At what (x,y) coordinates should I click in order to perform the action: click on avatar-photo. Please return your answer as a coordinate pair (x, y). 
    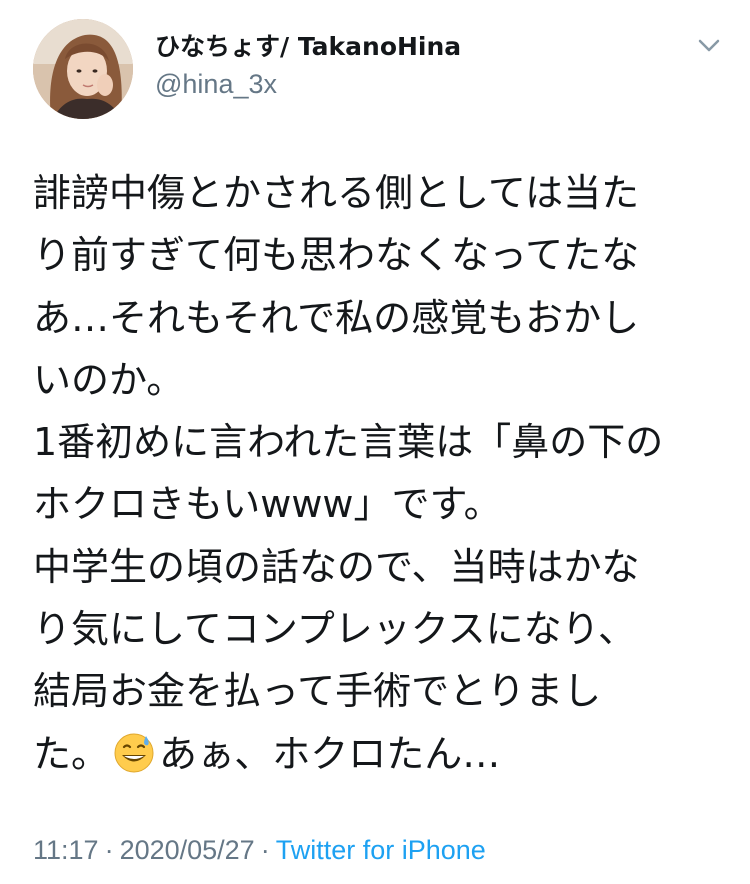
    Looking at the image, I should click on (83, 69).